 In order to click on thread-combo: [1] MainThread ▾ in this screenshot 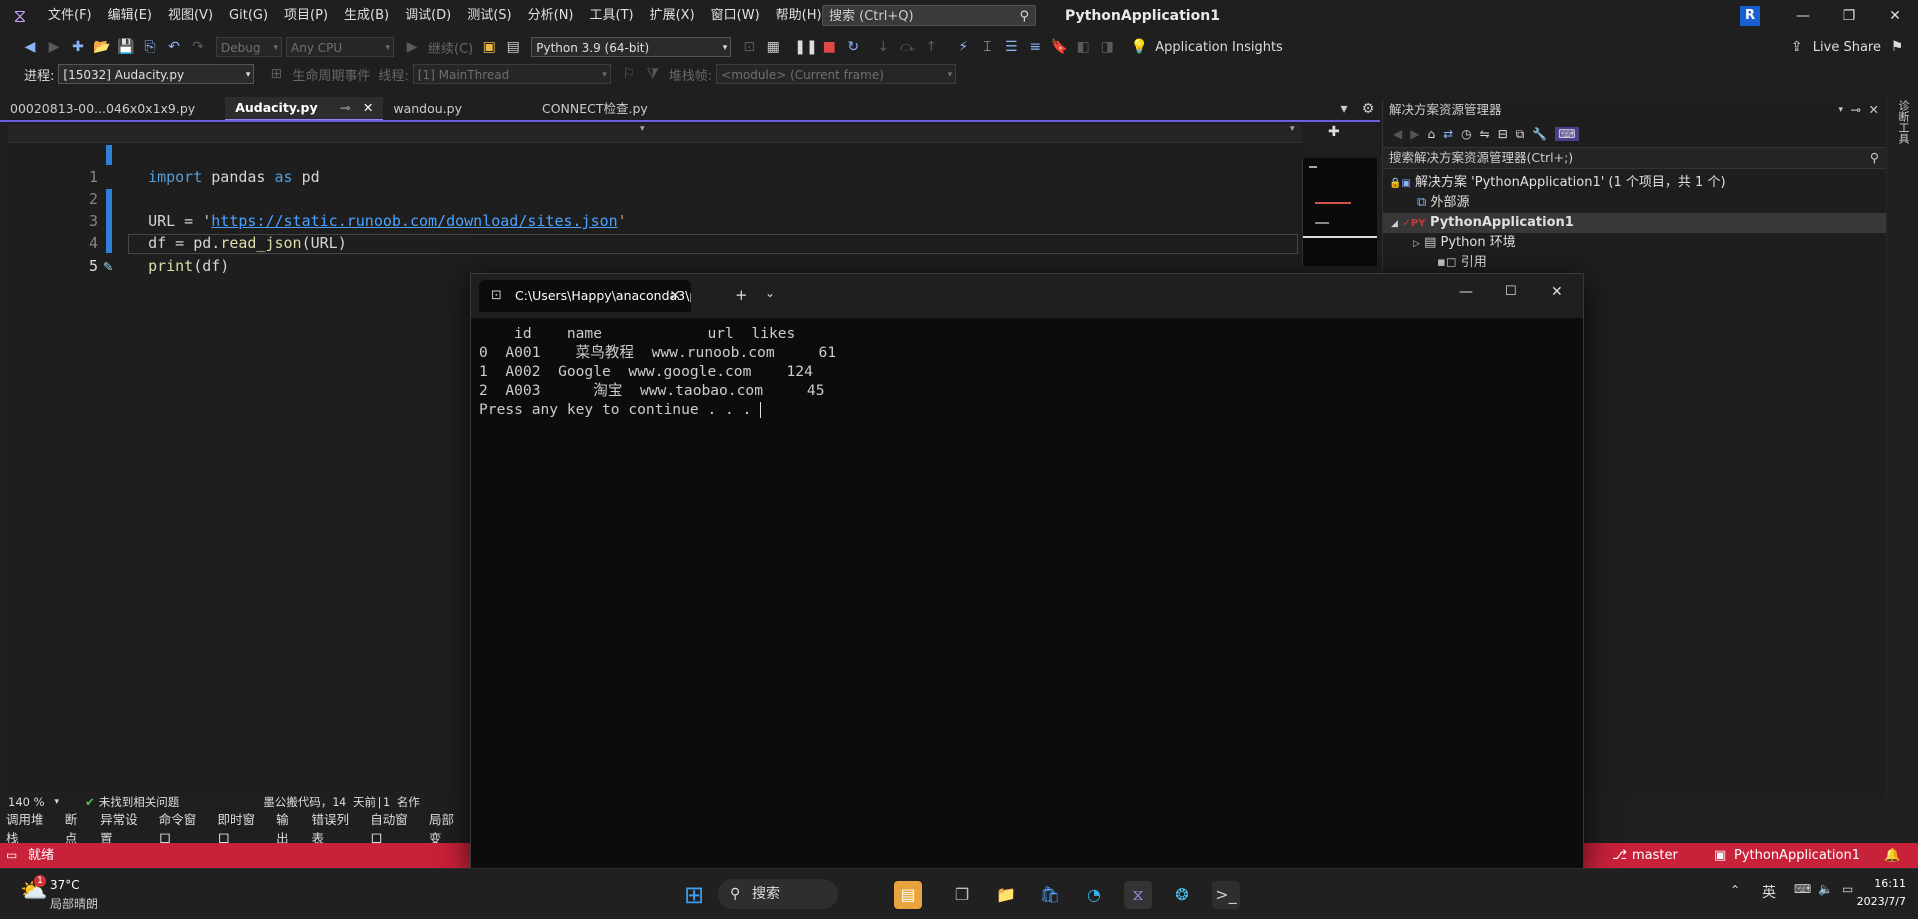, I will do `click(511, 74)`.